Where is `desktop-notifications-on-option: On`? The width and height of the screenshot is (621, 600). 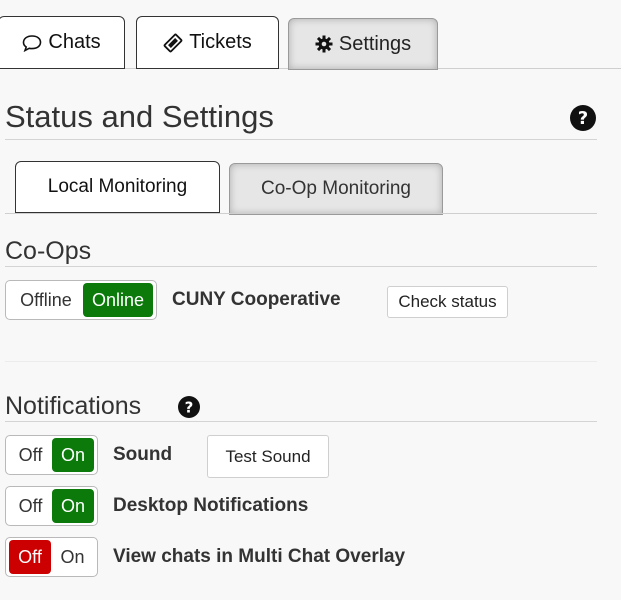 desktop-notifications-on-option: On is located at coordinates (72, 506).